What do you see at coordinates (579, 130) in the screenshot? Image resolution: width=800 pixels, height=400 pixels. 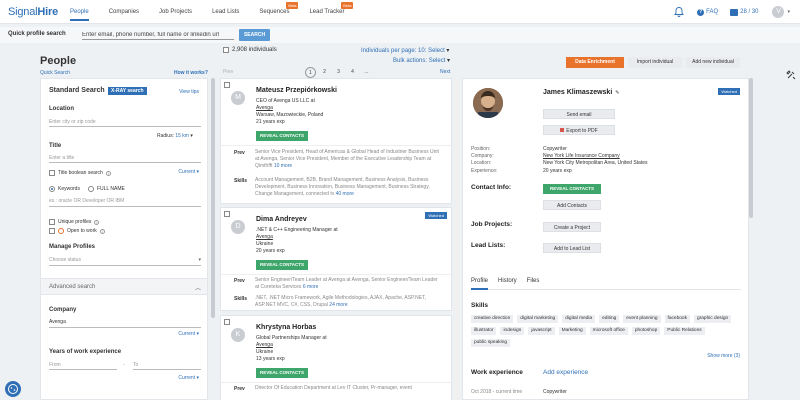 I see `export-pdf-button: Export to PDF` at bounding box center [579, 130].